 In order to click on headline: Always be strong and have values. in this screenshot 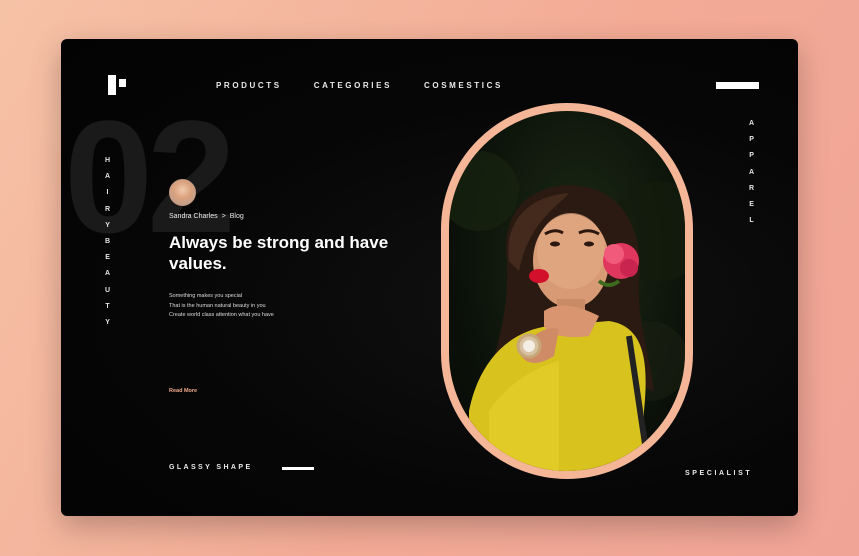, I will do `click(279, 253)`.